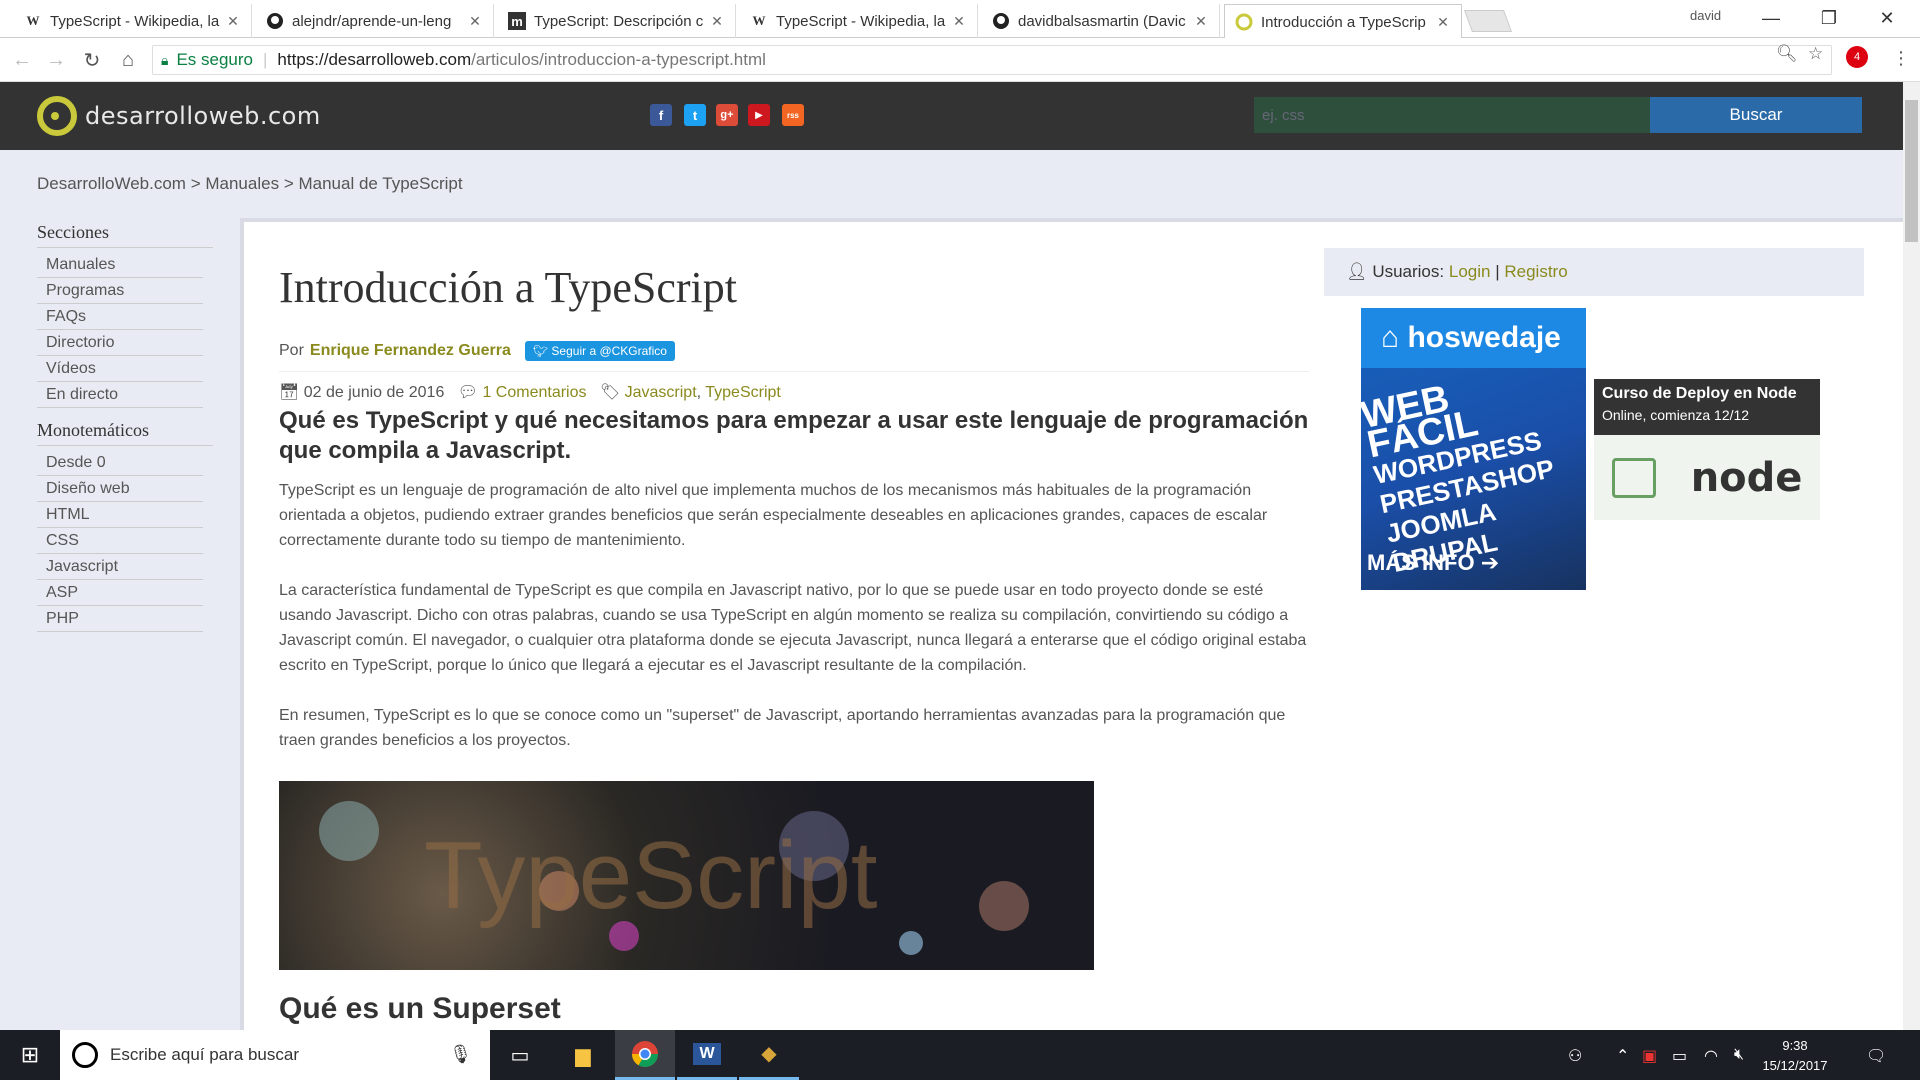  I want to click on volume-muted-icon: 🔇︎, so click(1739, 1055).